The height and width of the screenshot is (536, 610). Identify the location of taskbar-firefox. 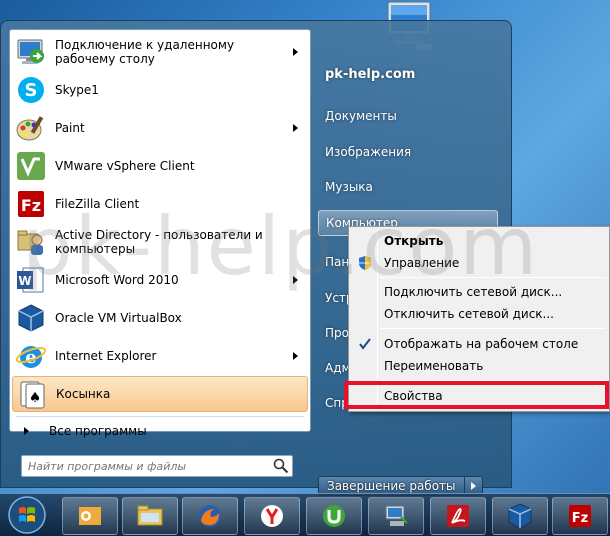
(210, 516).